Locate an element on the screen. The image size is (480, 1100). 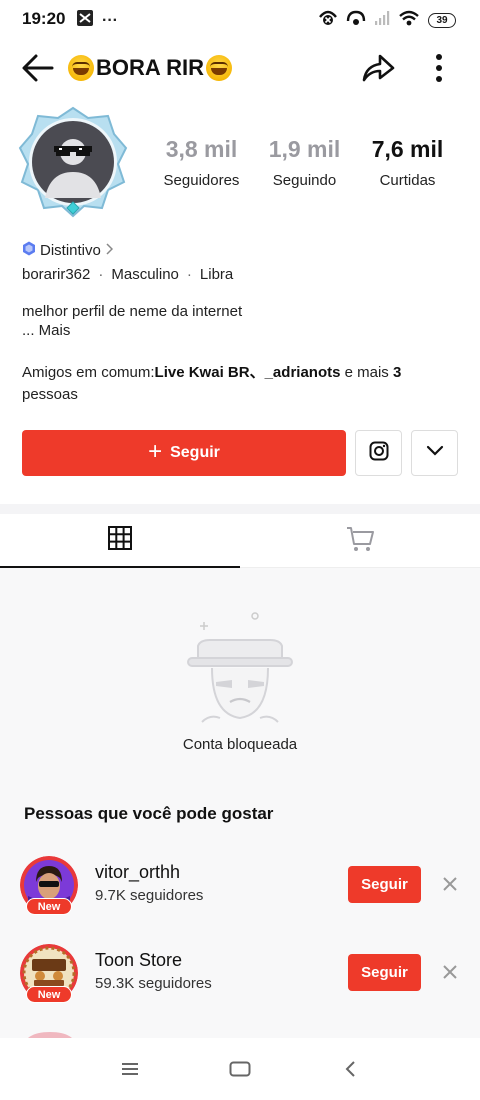
page-title: BORA RIR is located at coordinates (150, 68).